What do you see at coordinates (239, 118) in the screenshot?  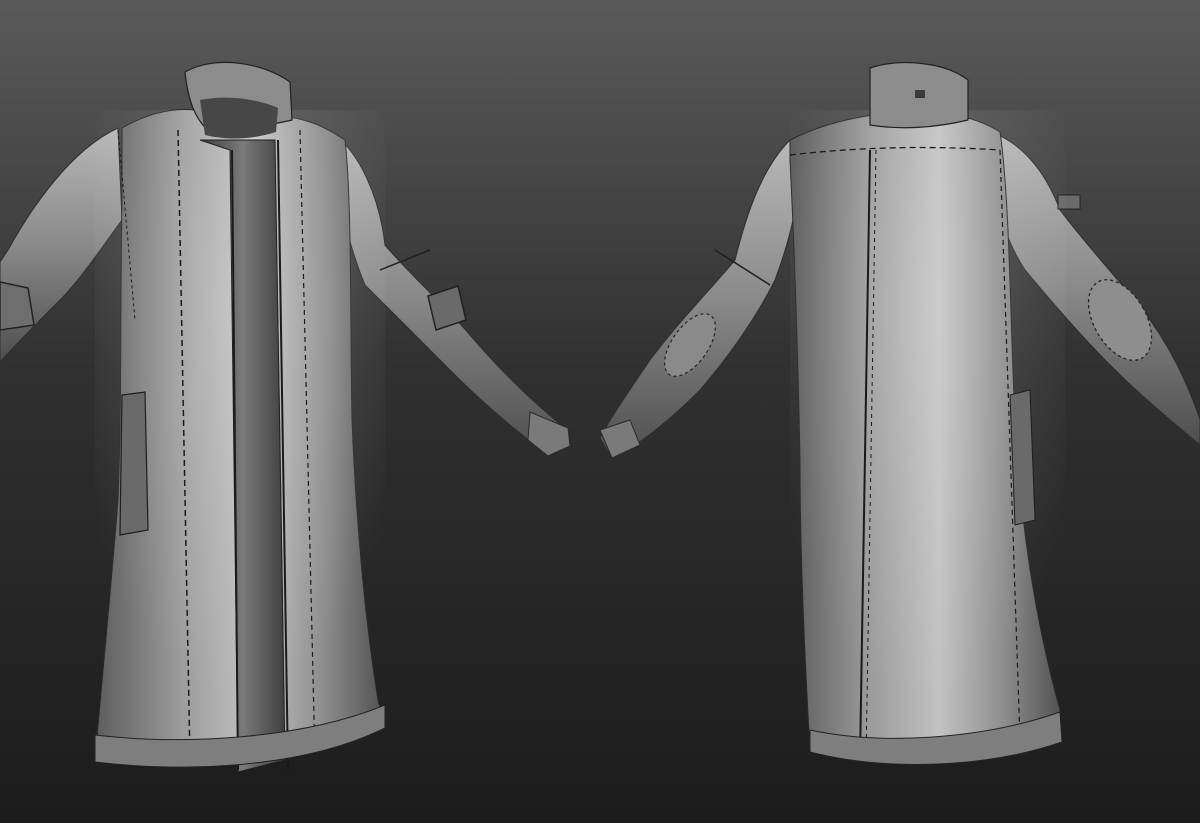 I see `front-collar-inner` at bounding box center [239, 118].